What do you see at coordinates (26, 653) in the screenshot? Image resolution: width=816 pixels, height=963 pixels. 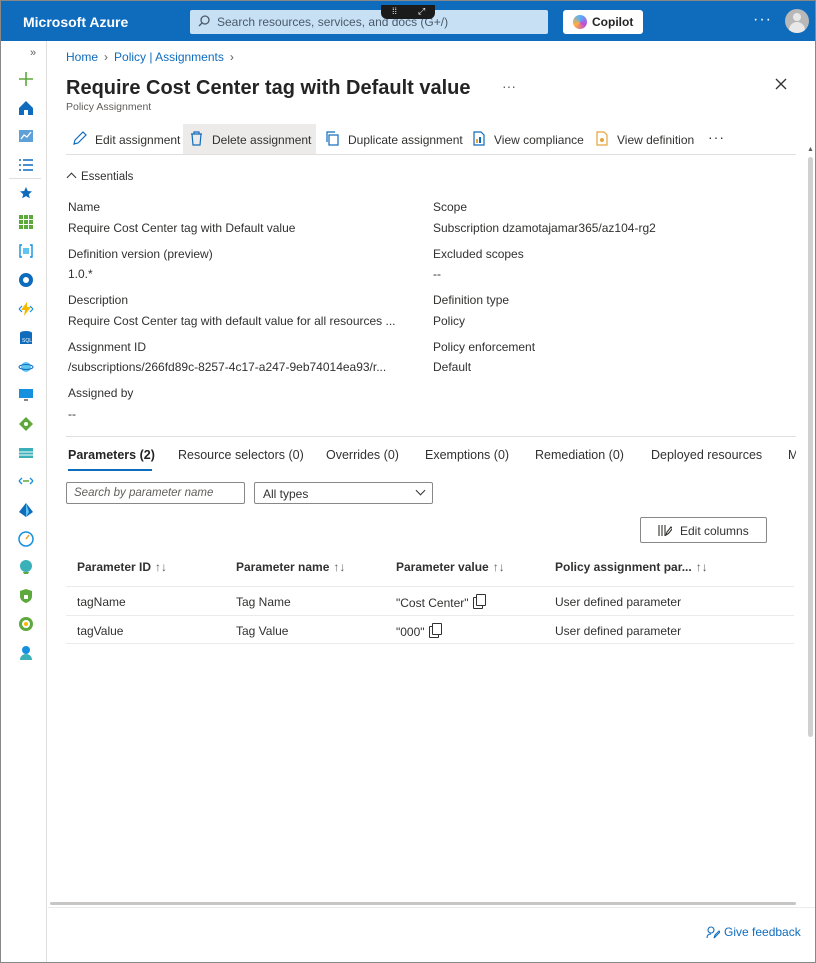 I see `help-support-icon` at bounding box center [26, 653].